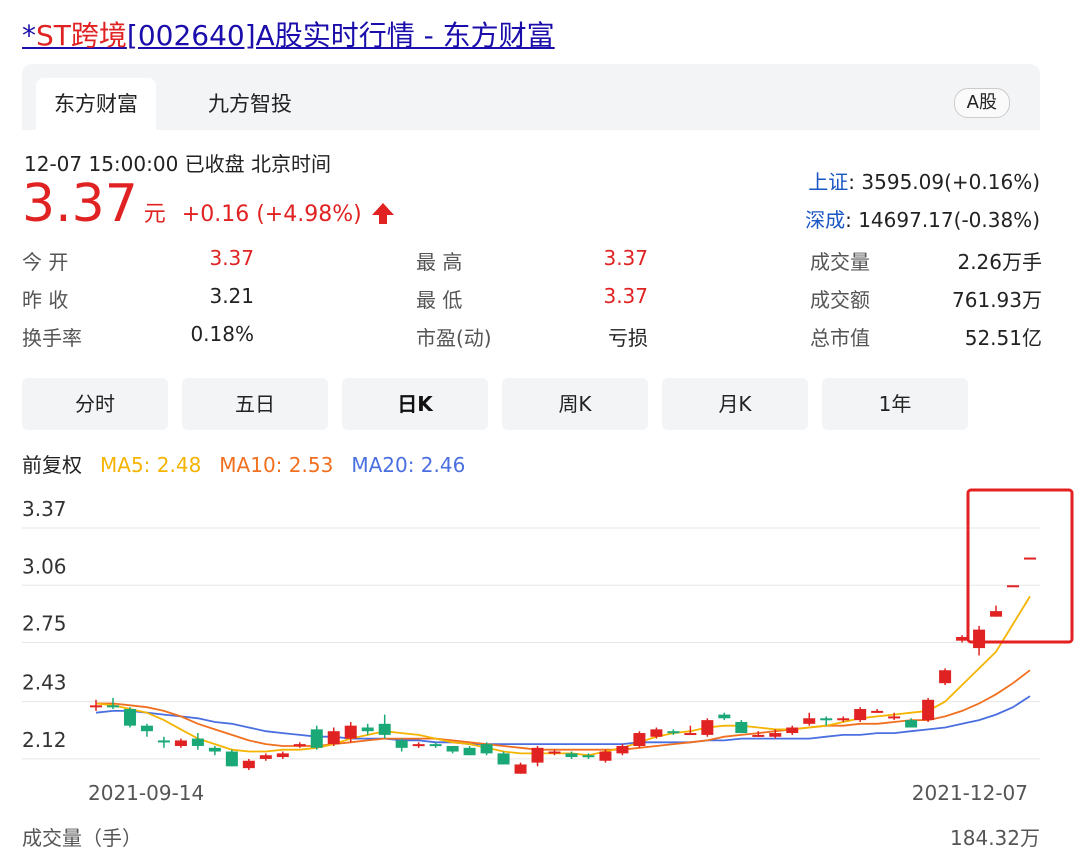  What do you see at coordinates (454, 338) in the screenshot?
I see `stat-label: 市盈(动)` at bounding box center [454, 338].